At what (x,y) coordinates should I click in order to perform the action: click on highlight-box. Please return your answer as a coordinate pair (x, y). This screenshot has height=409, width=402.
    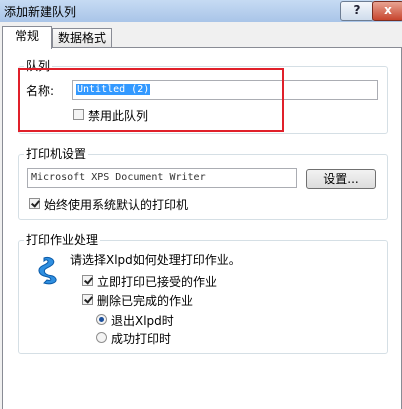
    Looking at the image, I should click on (151, 100).